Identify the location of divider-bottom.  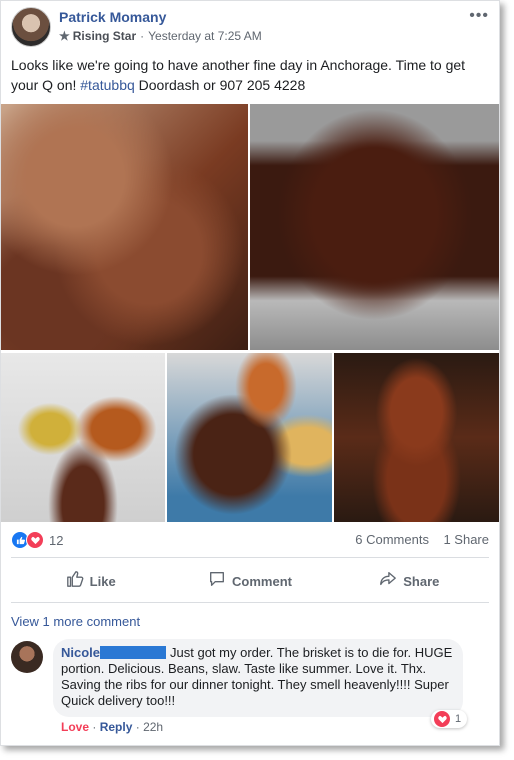
(250, 602).